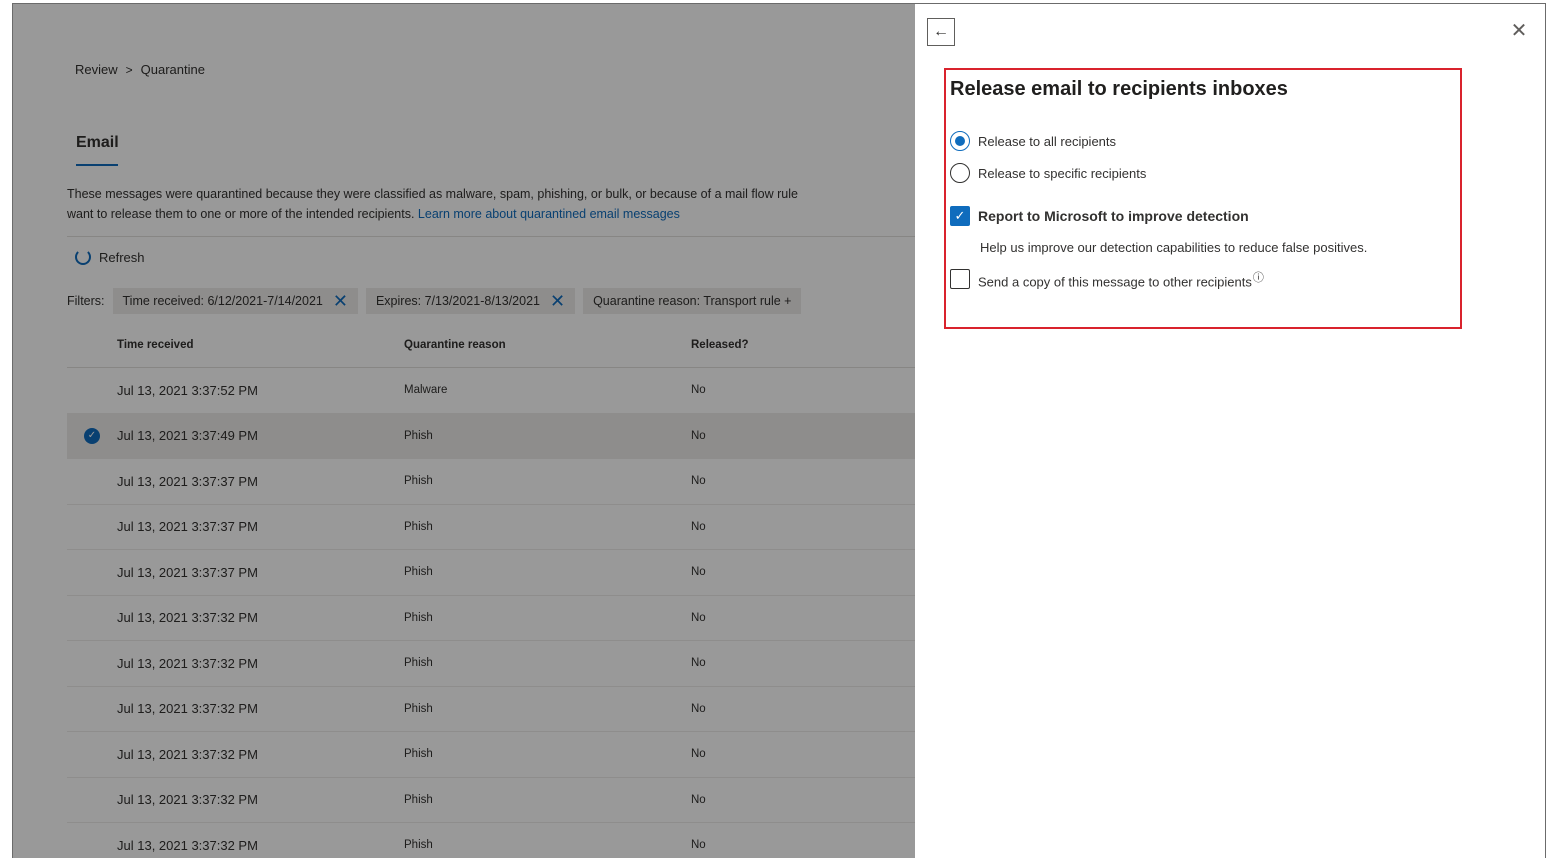  What do you see at coordinates (96, 69) in the screenshot?
I see `breadcrumb-review: Review` at bounding box center [96, 69].